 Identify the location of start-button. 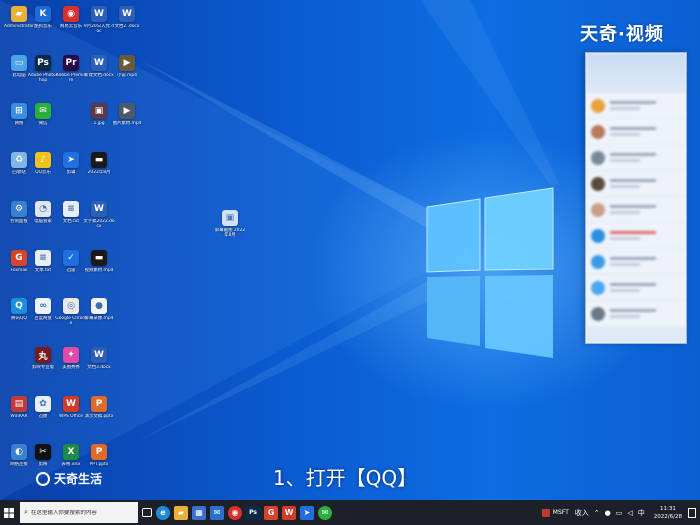
(9, 512).